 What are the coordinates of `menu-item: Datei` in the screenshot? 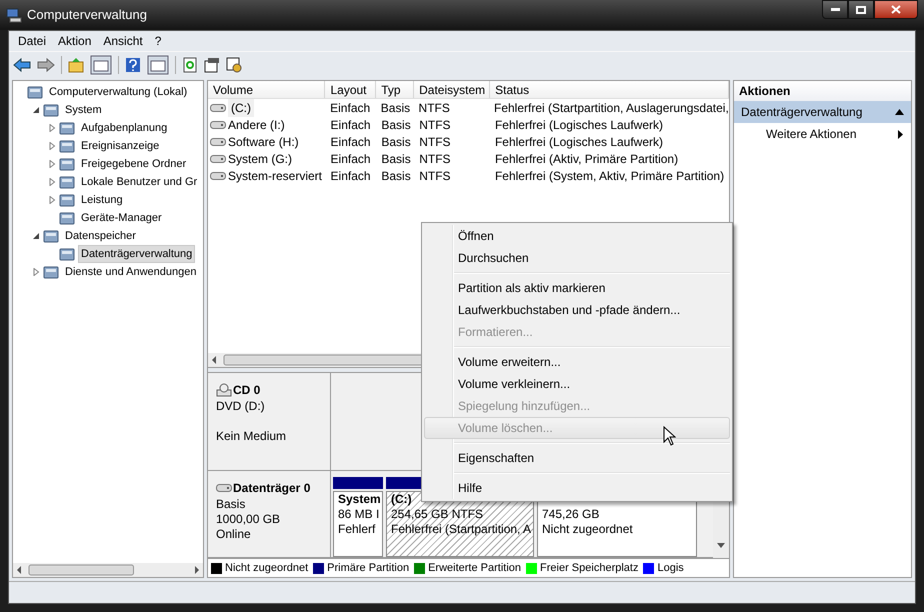 It's located at (32, 41).